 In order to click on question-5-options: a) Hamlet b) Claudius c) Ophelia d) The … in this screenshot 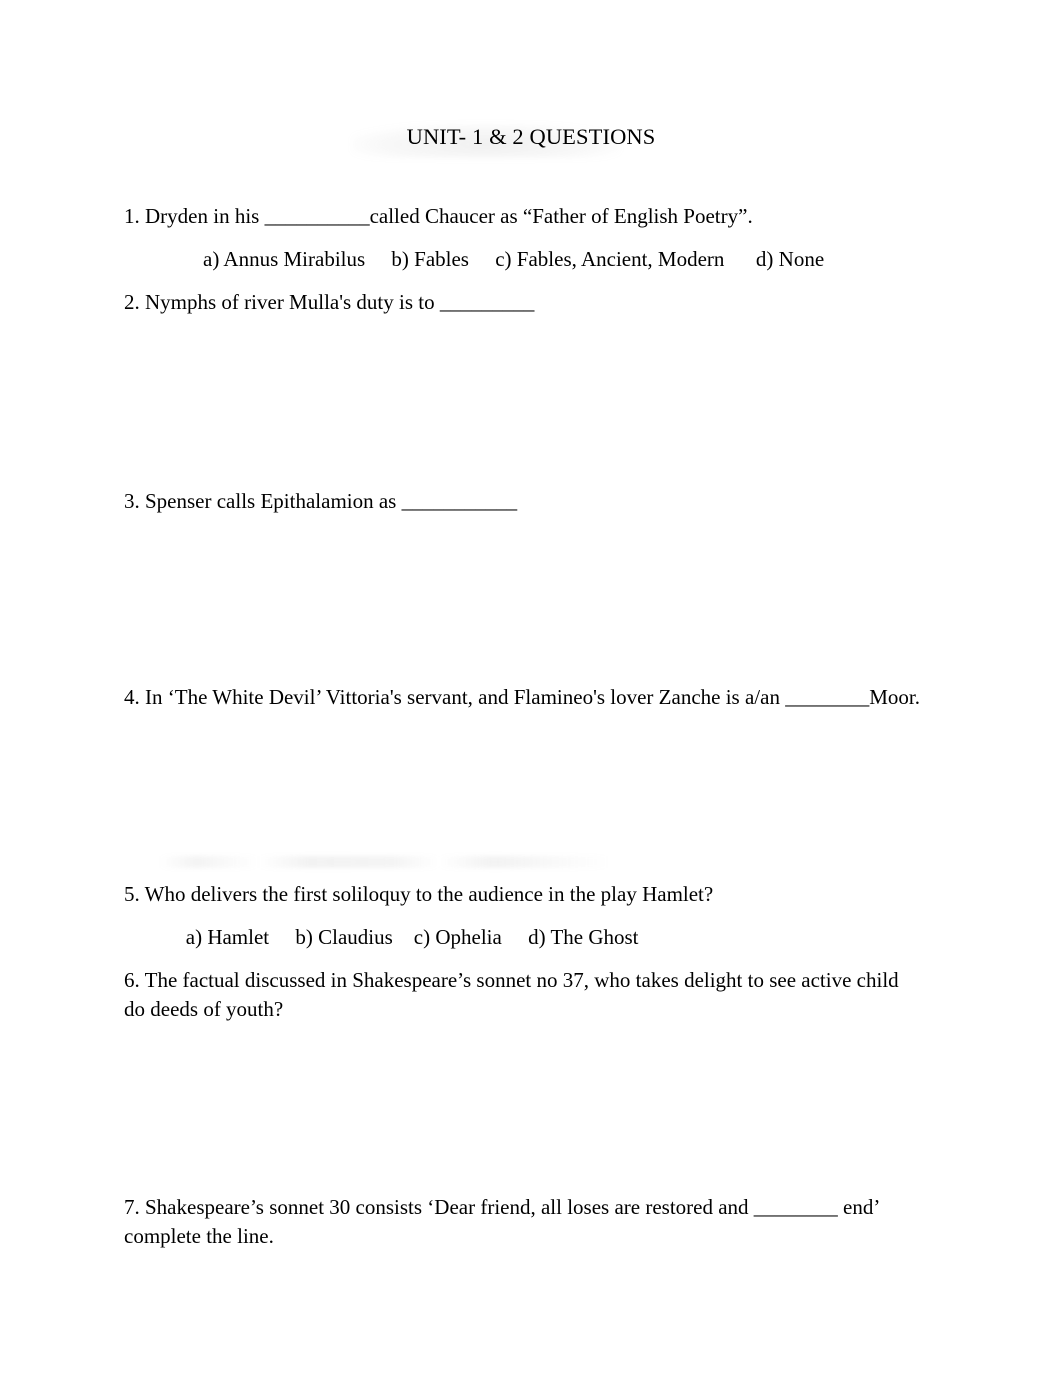, I will do `click(404, 937)`.